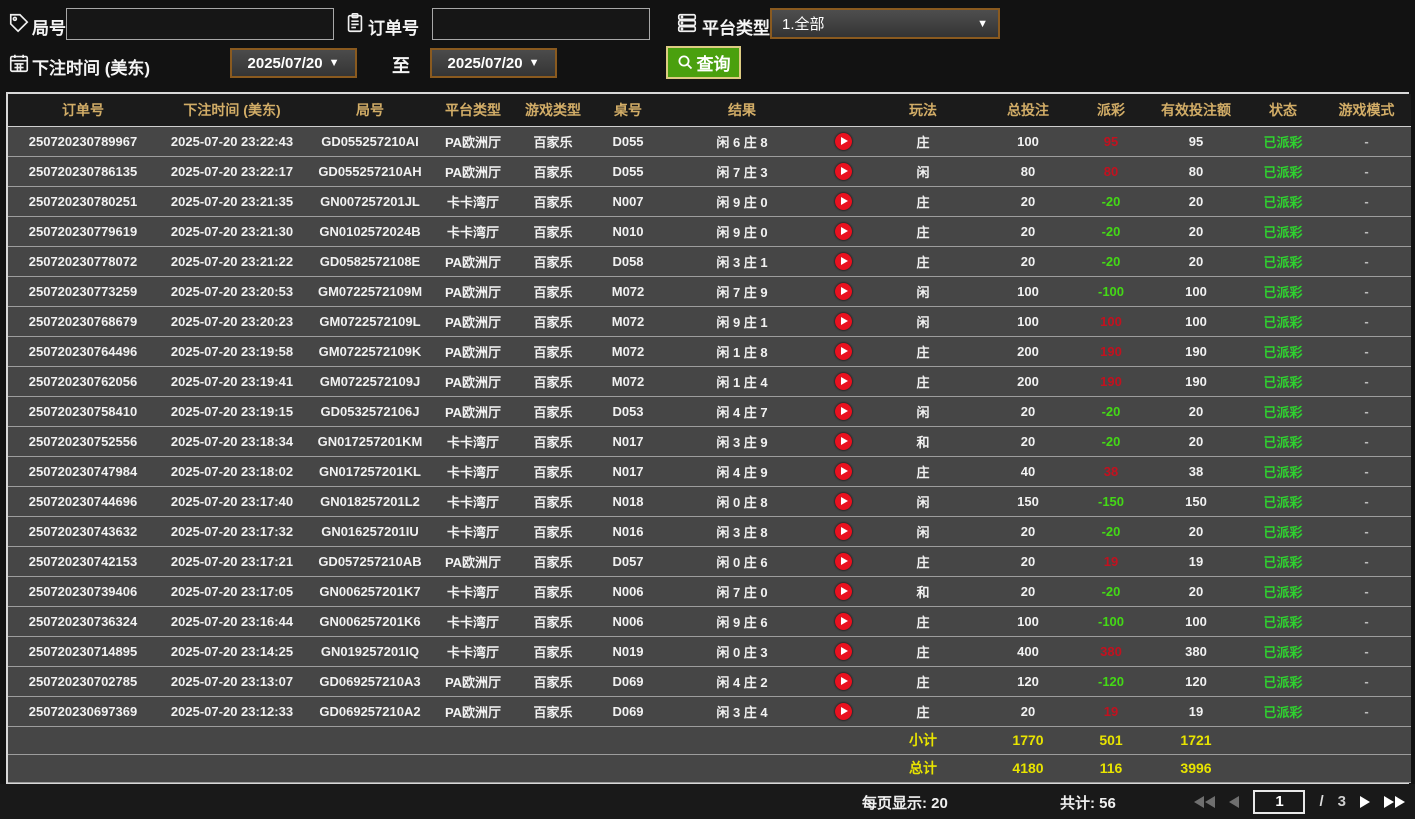  Describe the element at coordinates (1111, 321) in the screenshot. I see `cell-payout: 100` at that location.